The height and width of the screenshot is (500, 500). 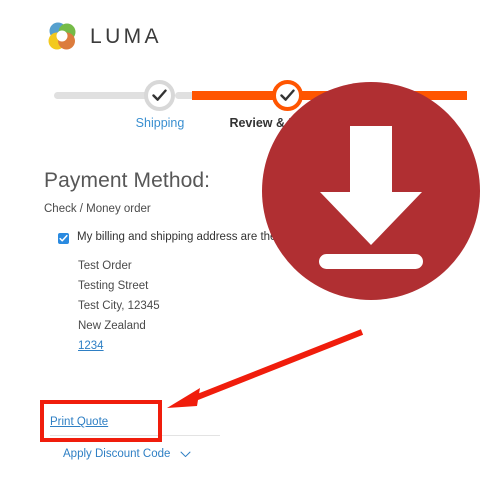 I want to click on progress-fill-right, so click(x=379, y=95).